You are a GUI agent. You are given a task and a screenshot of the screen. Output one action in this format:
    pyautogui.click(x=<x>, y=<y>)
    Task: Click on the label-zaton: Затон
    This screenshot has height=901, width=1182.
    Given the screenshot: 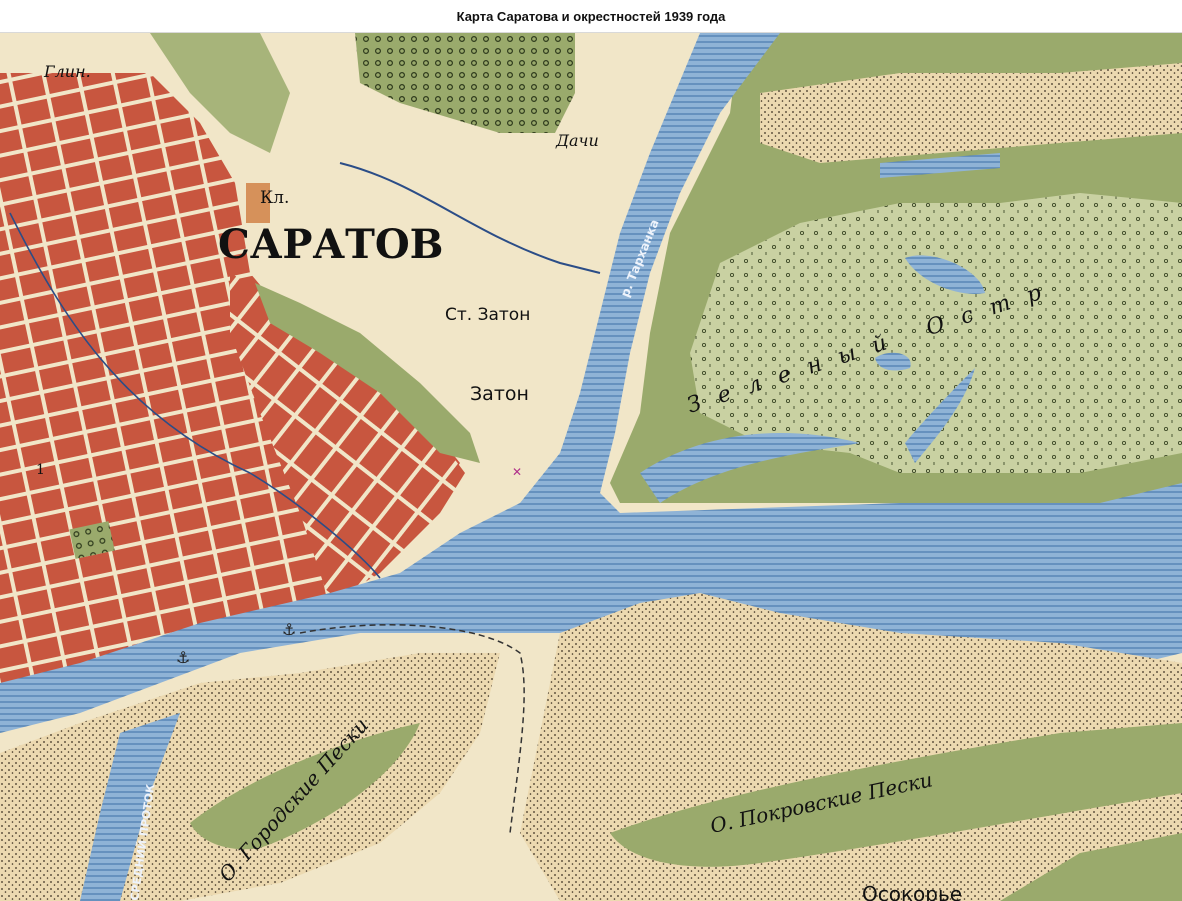 What is the action you would take?
    pyautogui.click(x=499, y=394)
    